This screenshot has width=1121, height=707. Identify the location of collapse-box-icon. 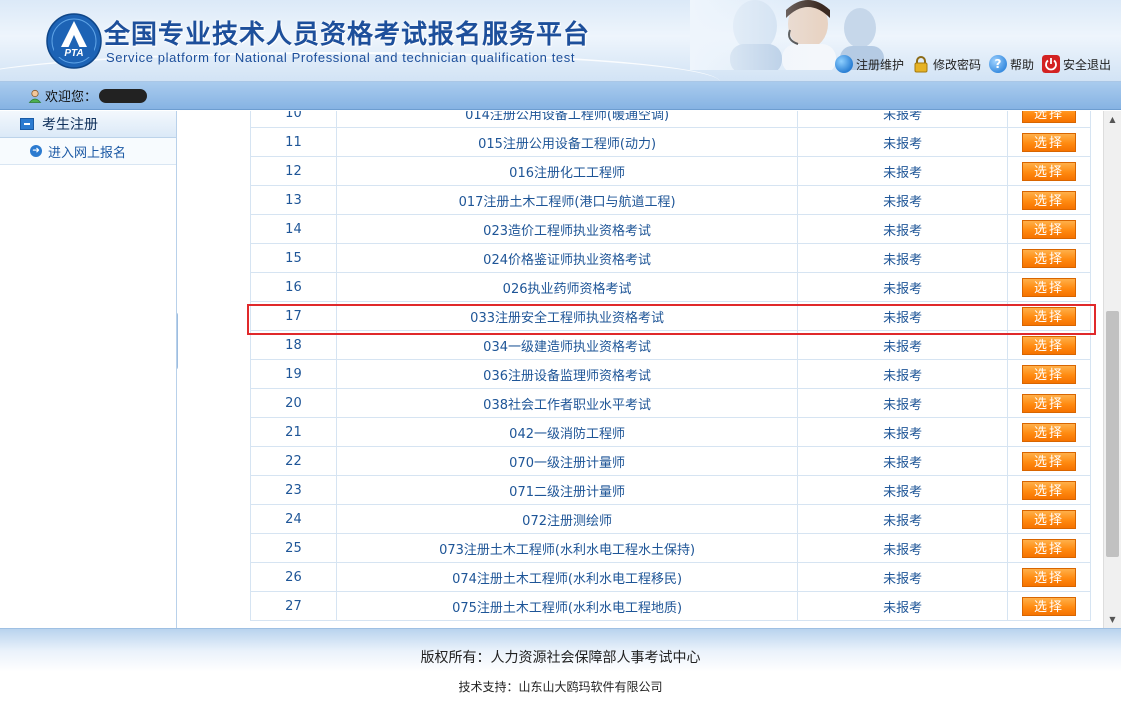
(27, 124).